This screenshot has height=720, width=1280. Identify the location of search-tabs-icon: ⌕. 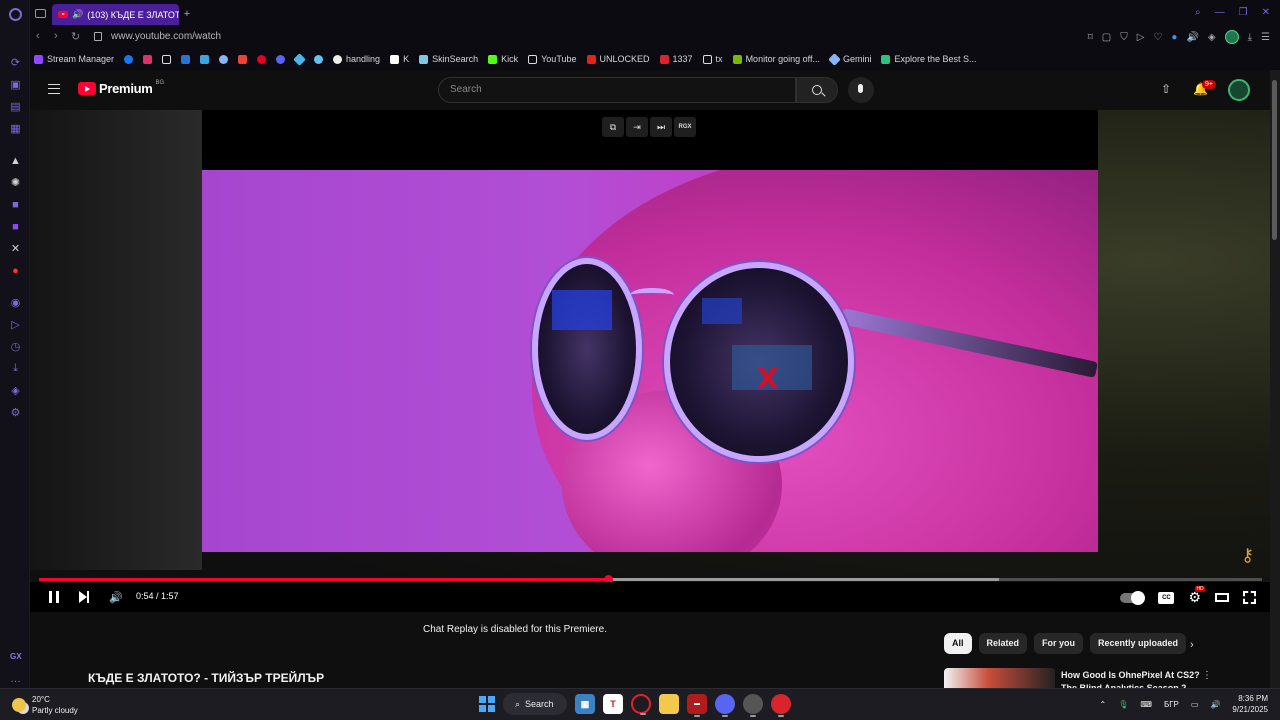
(1198, 12).